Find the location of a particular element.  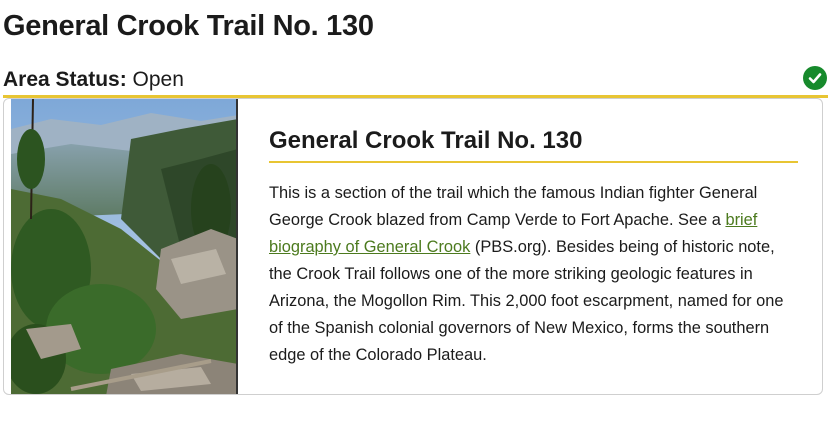

area-status: Area Status: Open is located at coordinates (93, 80).